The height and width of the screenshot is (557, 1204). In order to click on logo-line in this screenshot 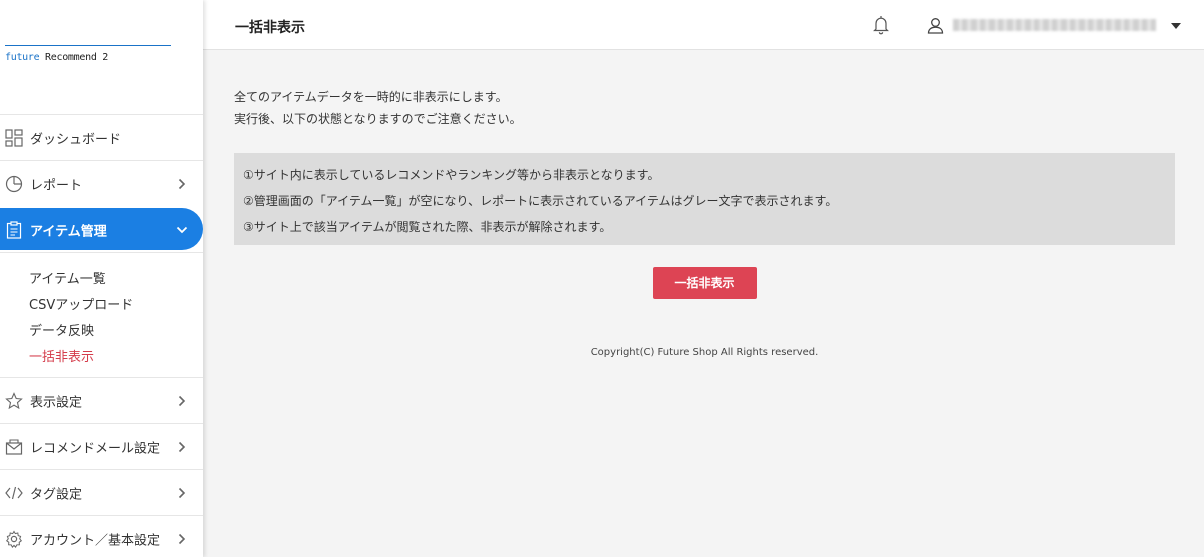, I will do `click(88, 45)`.